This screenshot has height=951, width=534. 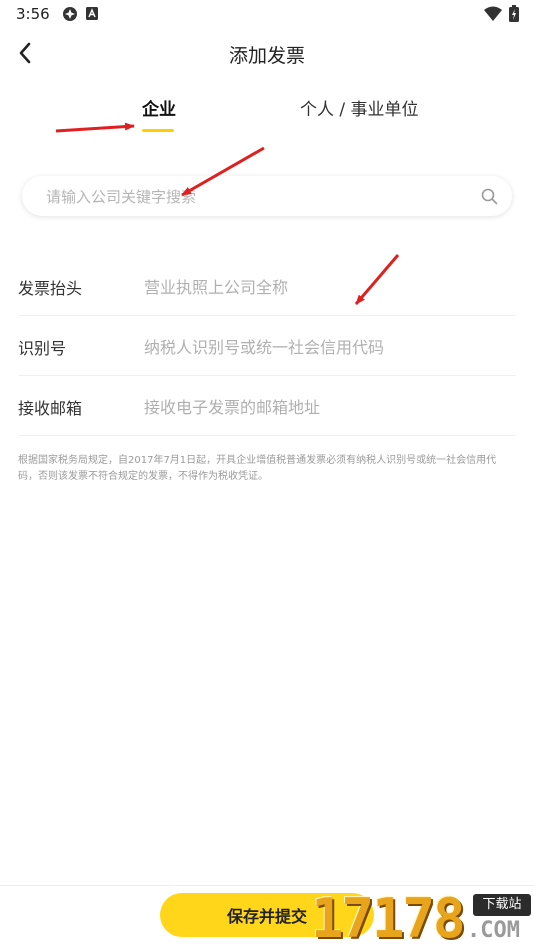 What do you see at coordinates (489, 196) in the screenshot?
I see `search-icon` at bounding box center [489, 196].